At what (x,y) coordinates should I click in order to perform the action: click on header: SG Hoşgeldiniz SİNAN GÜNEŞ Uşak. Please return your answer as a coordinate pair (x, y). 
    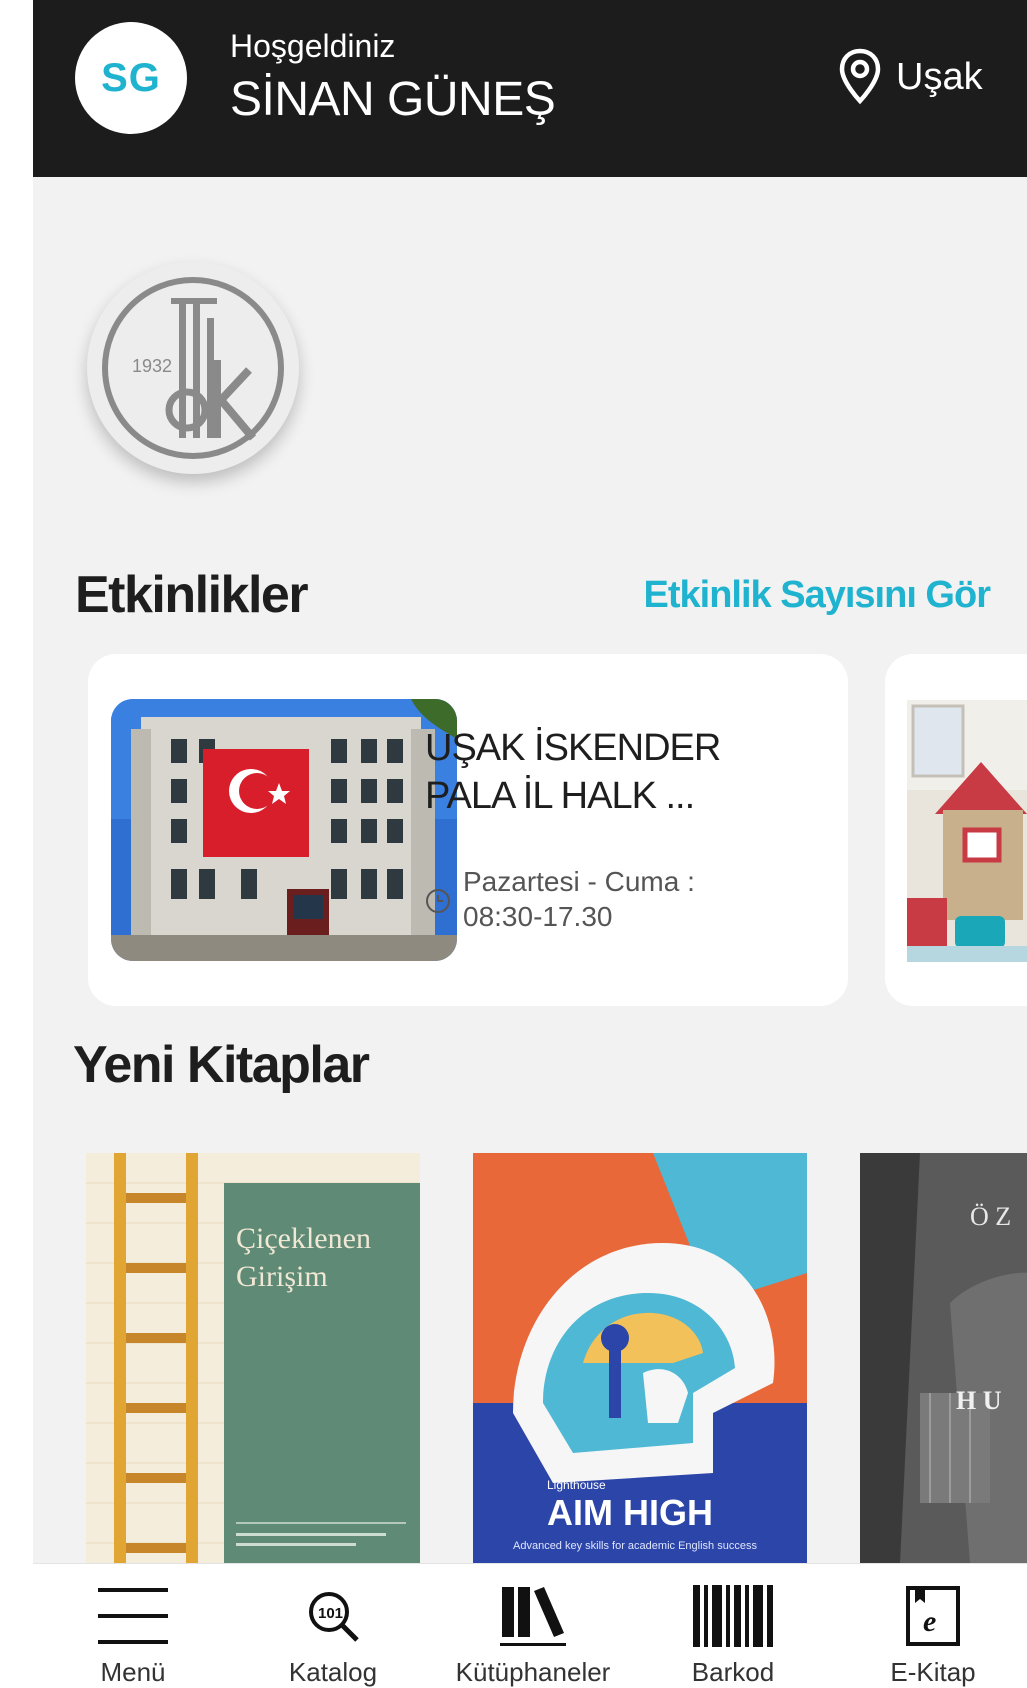
    Looking at the image, I should click on (530, 88).